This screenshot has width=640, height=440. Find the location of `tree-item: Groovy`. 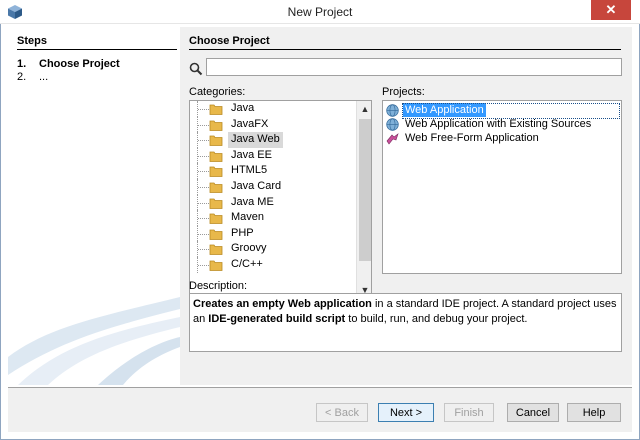

tree-item: Groovy is located at coordinates (273, 249).